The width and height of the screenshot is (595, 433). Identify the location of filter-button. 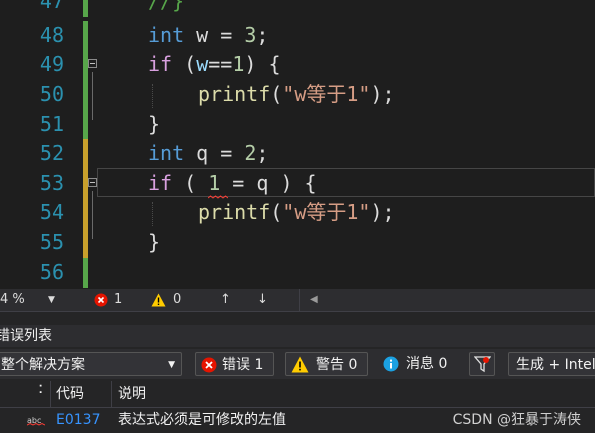
(482, 364).